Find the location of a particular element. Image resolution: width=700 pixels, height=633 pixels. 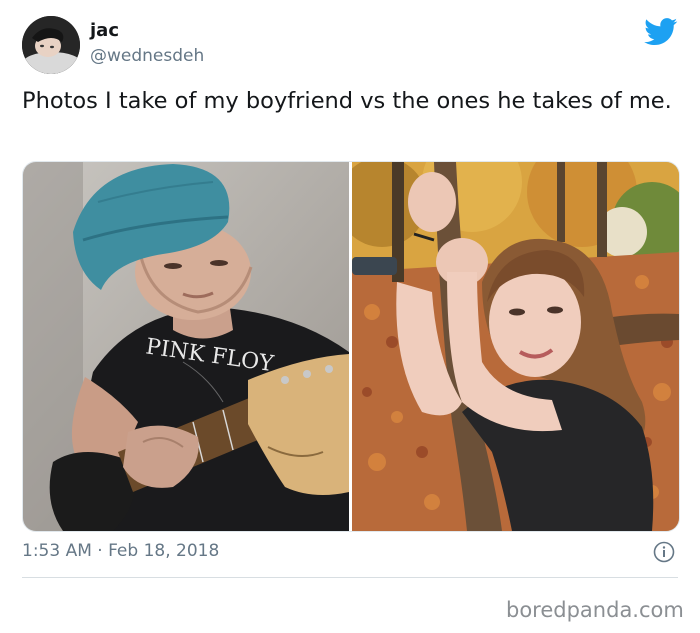

info-icon is located at coordinates (664, 552).